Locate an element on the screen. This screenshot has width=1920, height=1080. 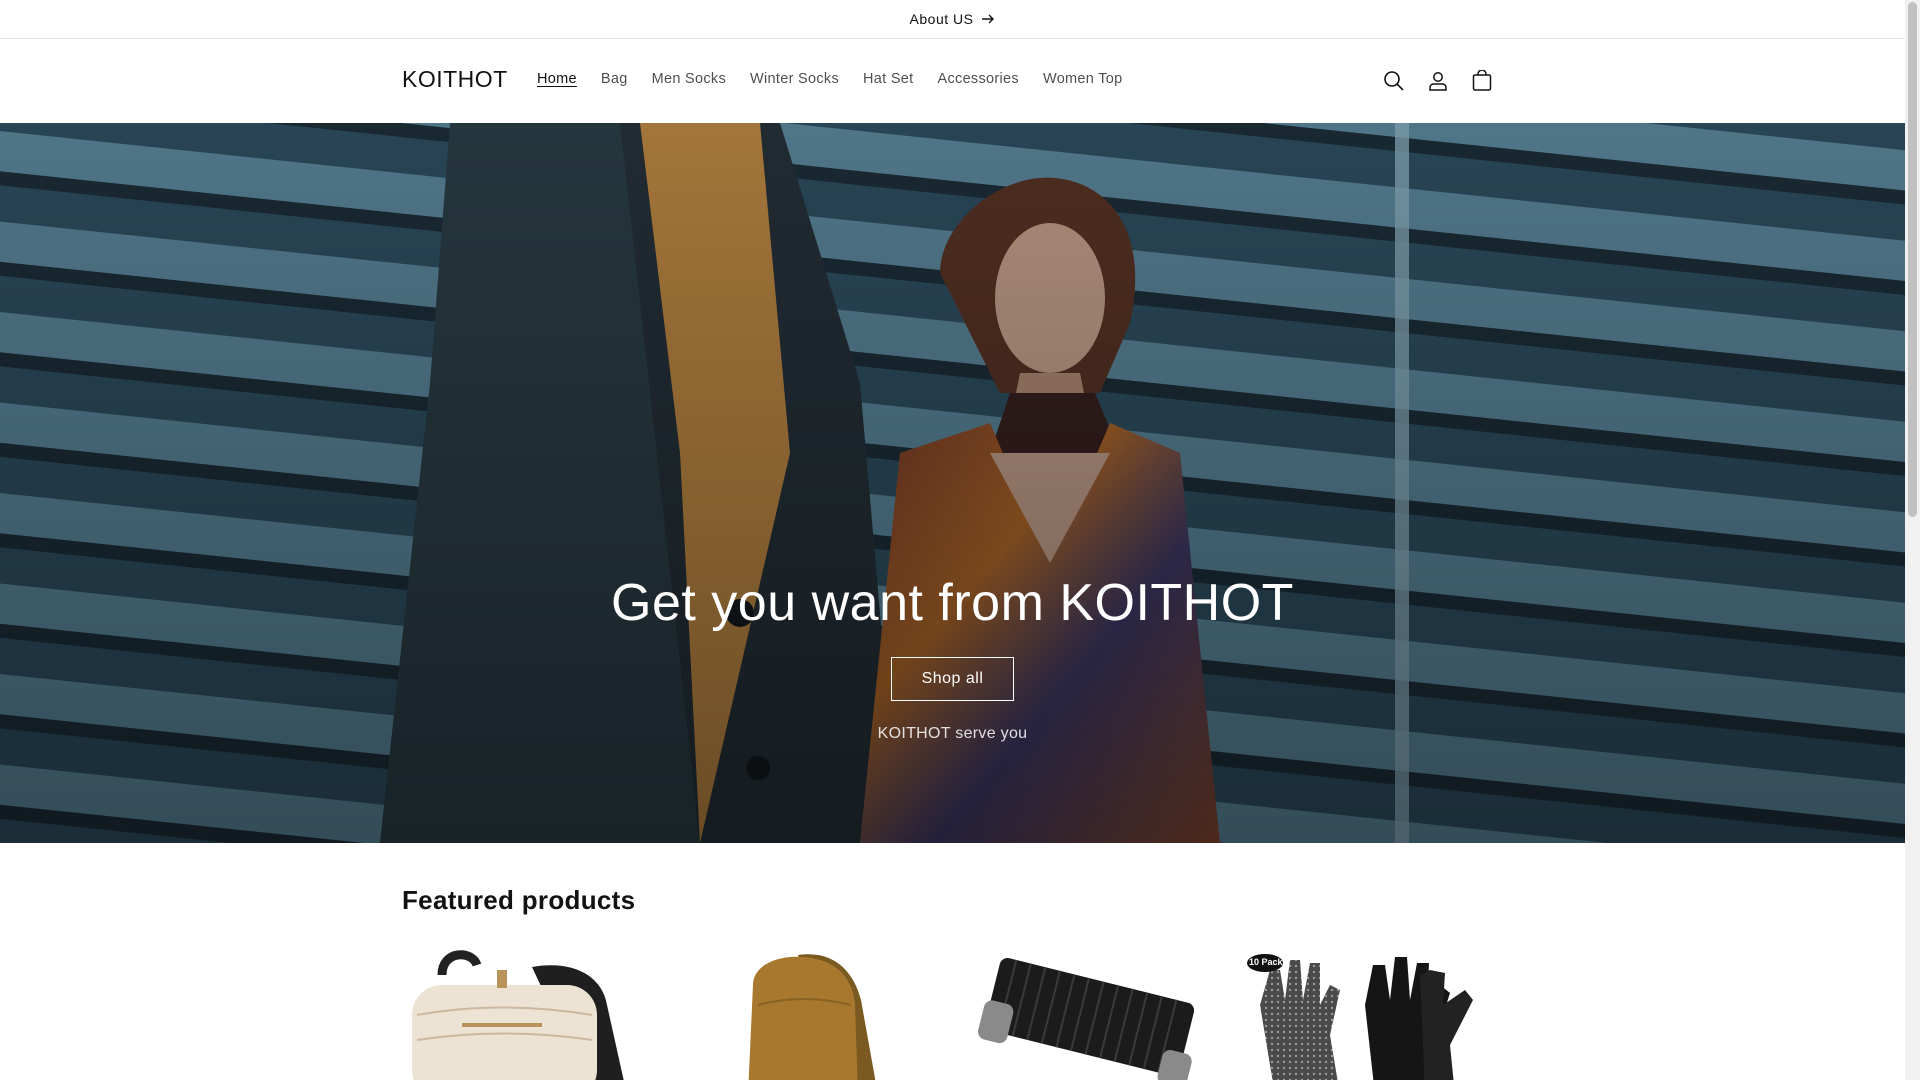
nav-women-top: Women Top is located at coordinates (1083, 79).